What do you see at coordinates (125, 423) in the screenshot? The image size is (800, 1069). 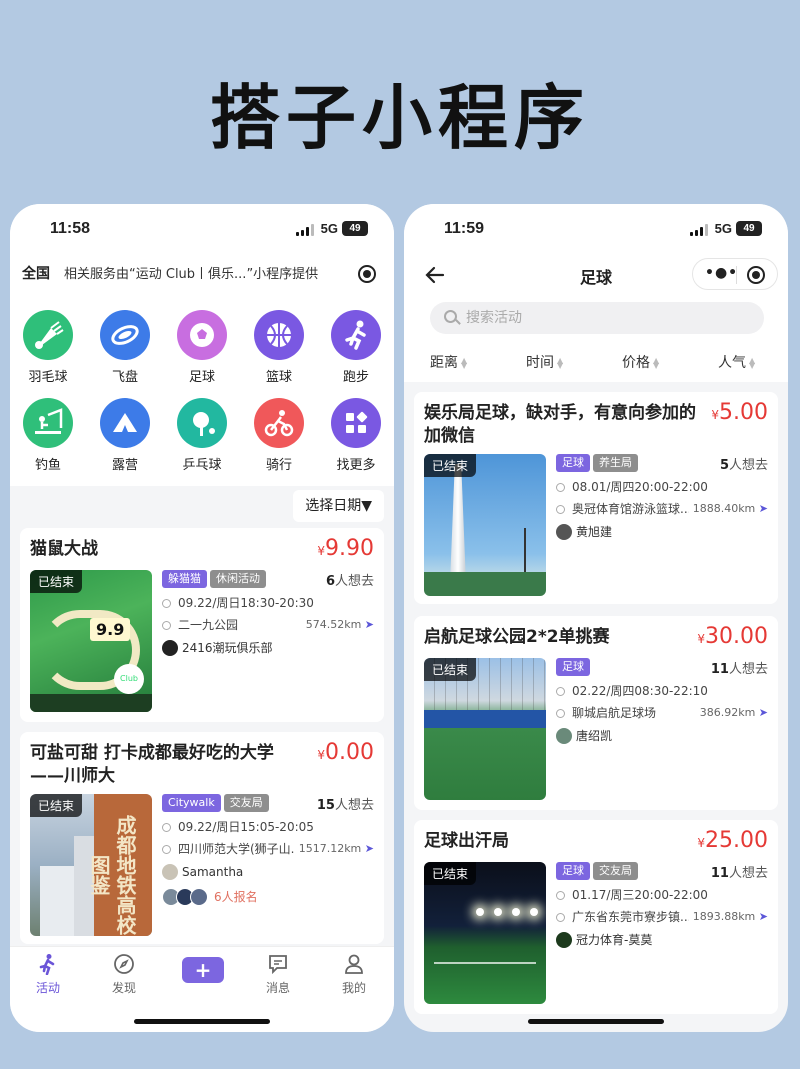 I see `tent-icon` at bounding box center [125, 423].